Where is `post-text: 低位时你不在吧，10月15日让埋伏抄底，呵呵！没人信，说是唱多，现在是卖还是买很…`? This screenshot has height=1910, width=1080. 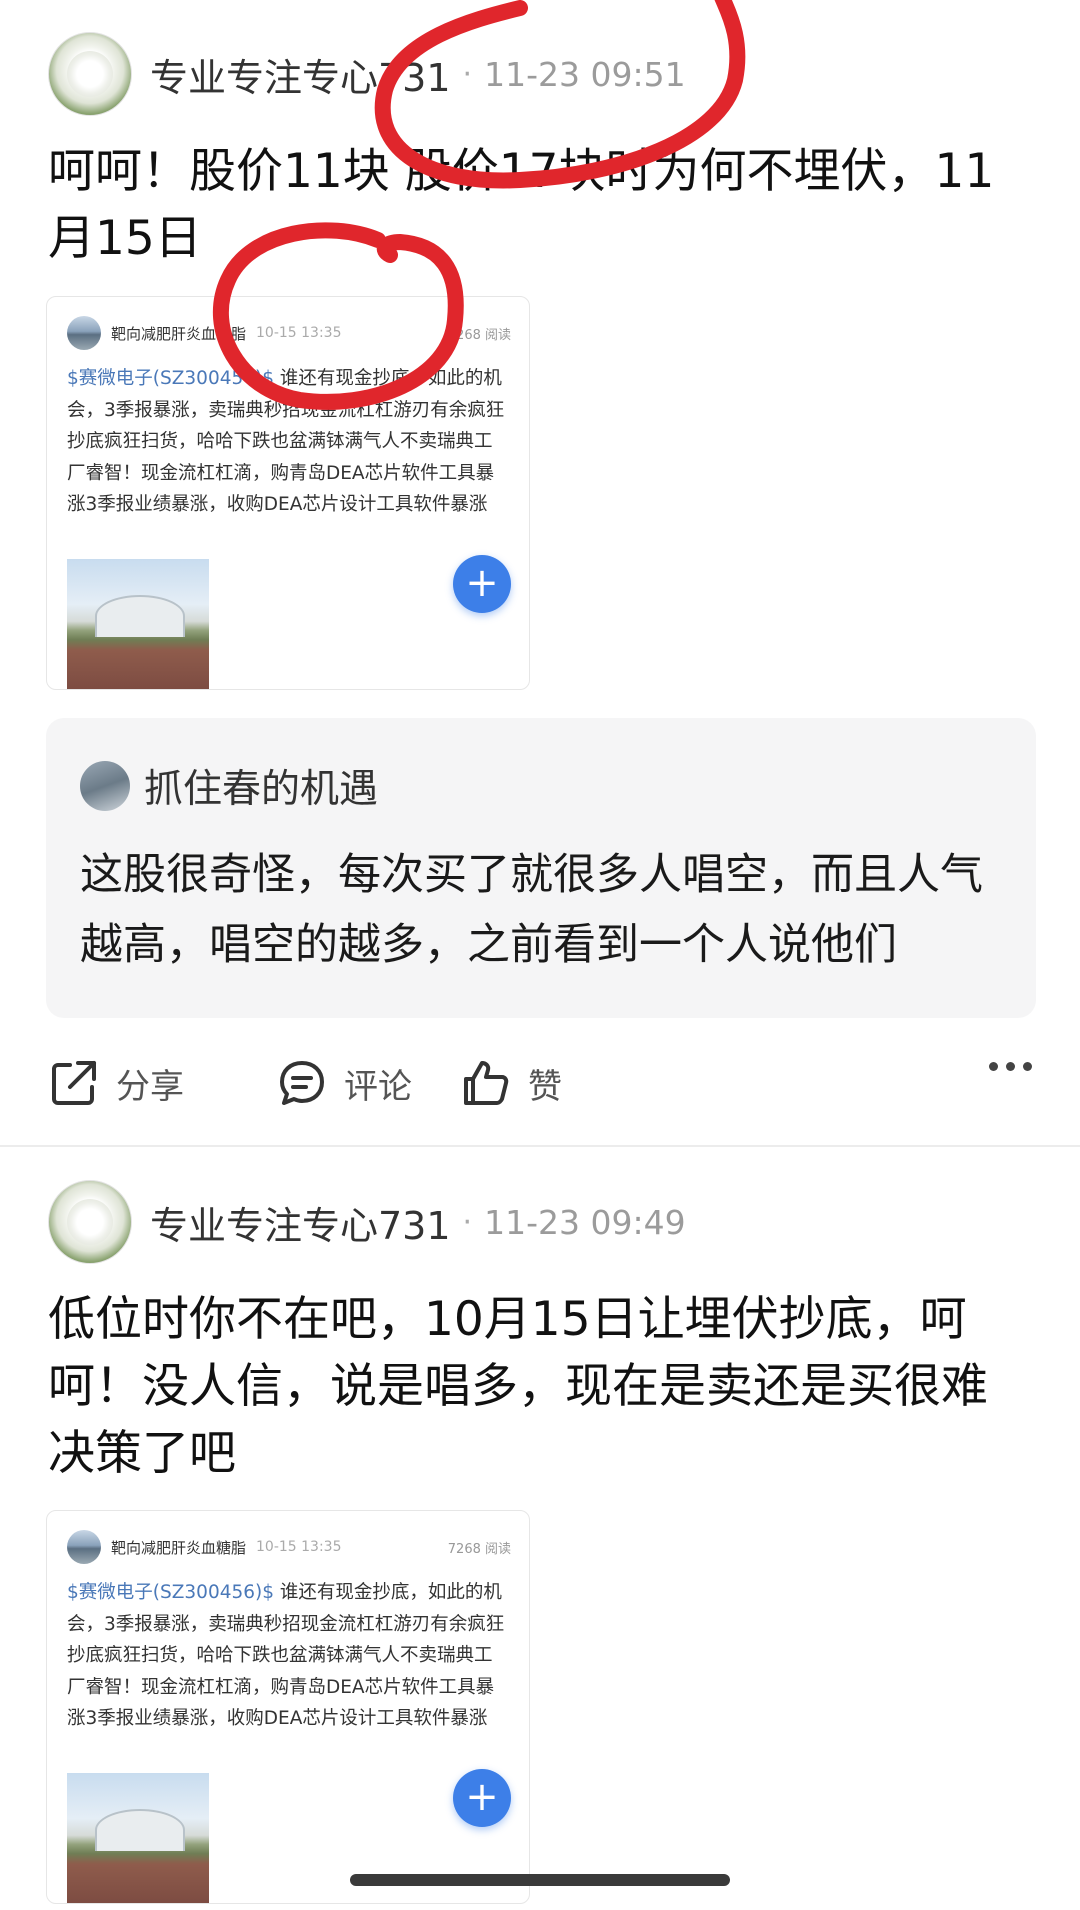
post-text: 低位时你不在吧，10月15日让埋伏抄底，呵呵！没人信，说是唱多，现在是卖还是买很… is located at coordinates (538, 1386).